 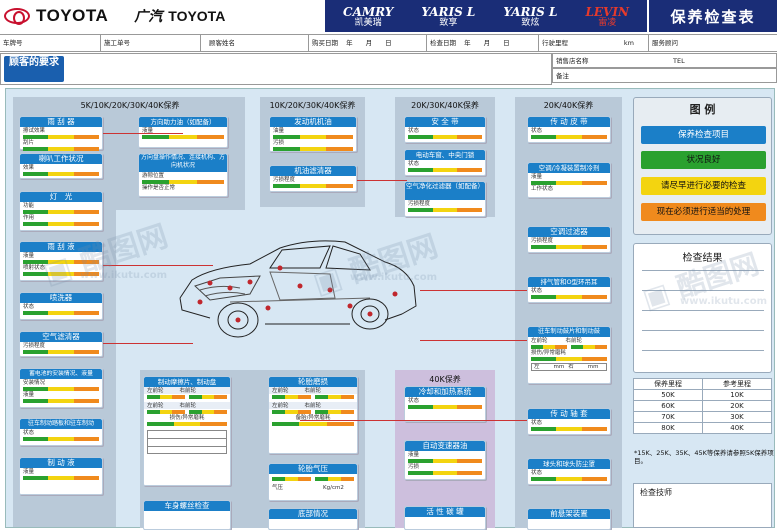 What do you see at coordinates (569, 180) in the screenshot?
I see `card-ac-refrigerant: 空调/冷凝装置制冷剂 液量 工作状态` at bounding box center [569, 180].